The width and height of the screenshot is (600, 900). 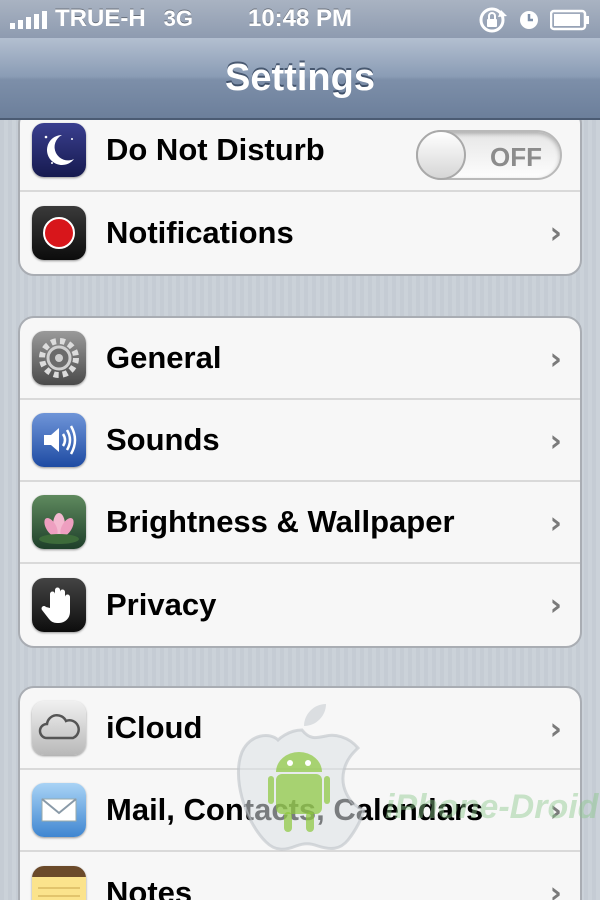 What do you see at coordinates (163, 439) in the screenshot?
I see `settings-row-label: Sounds` at bounding box center [163, 439].